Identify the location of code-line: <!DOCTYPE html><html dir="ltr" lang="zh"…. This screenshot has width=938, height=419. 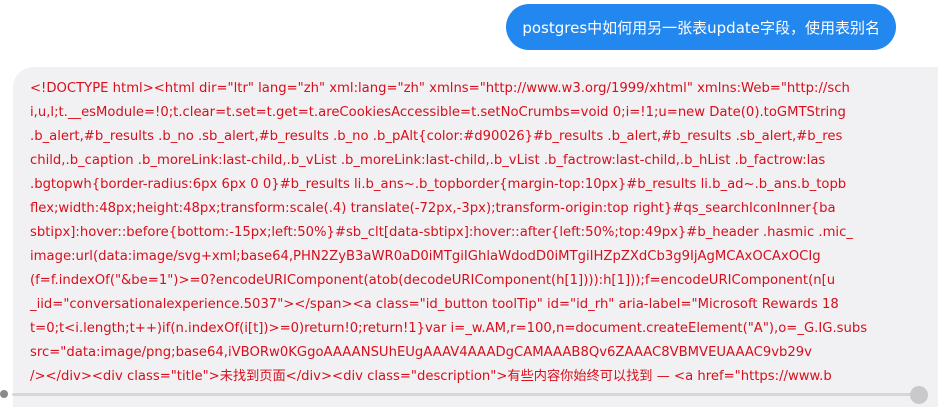
(440, 88).